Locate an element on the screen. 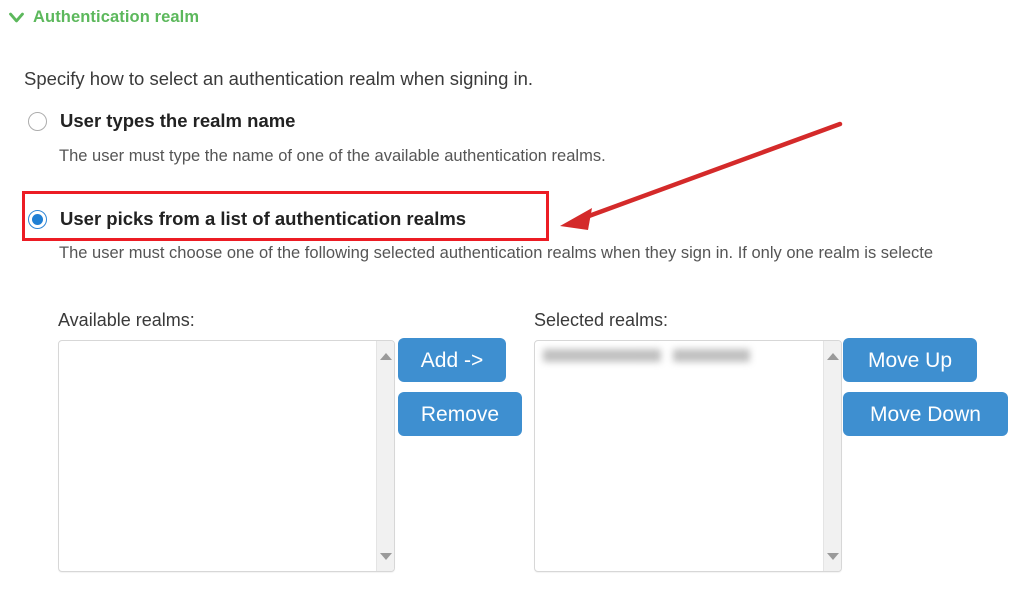 This screenshot has height=591, width=1024. selected-realms-items is located at coordinates (679, 456).